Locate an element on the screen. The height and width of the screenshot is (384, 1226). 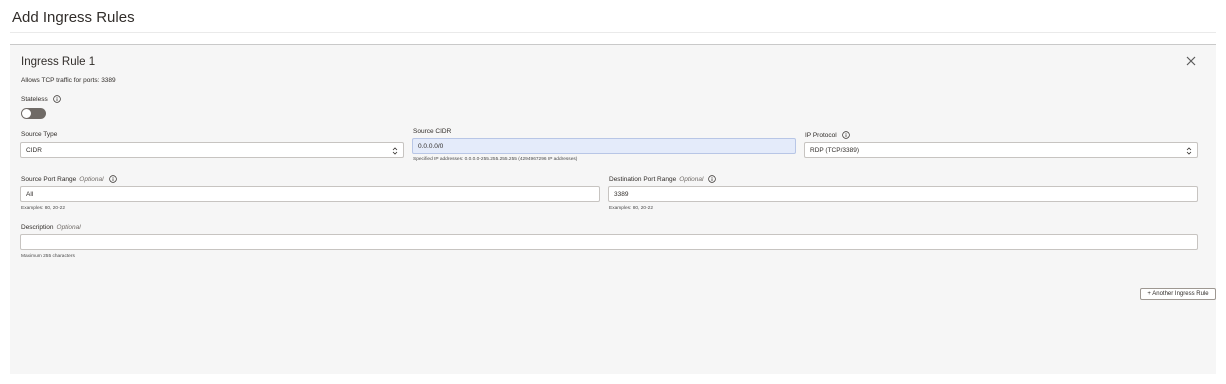
close-icon is located at coordinates (1191, 61).